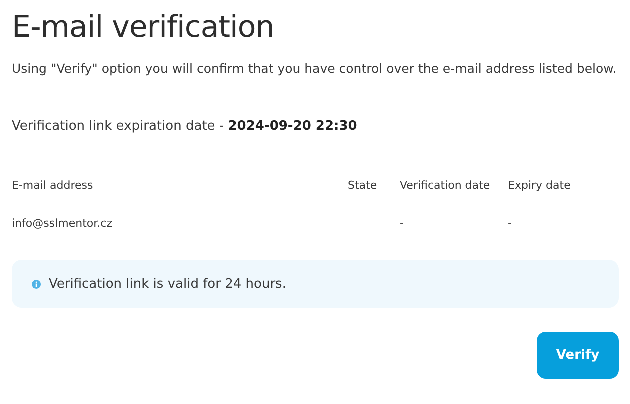 Image resolution: width=630 pixels, height=404 pixels. Describe the element at coordinates (578, 355) in the screenshot. I see `verify-button: Verify` at that location.